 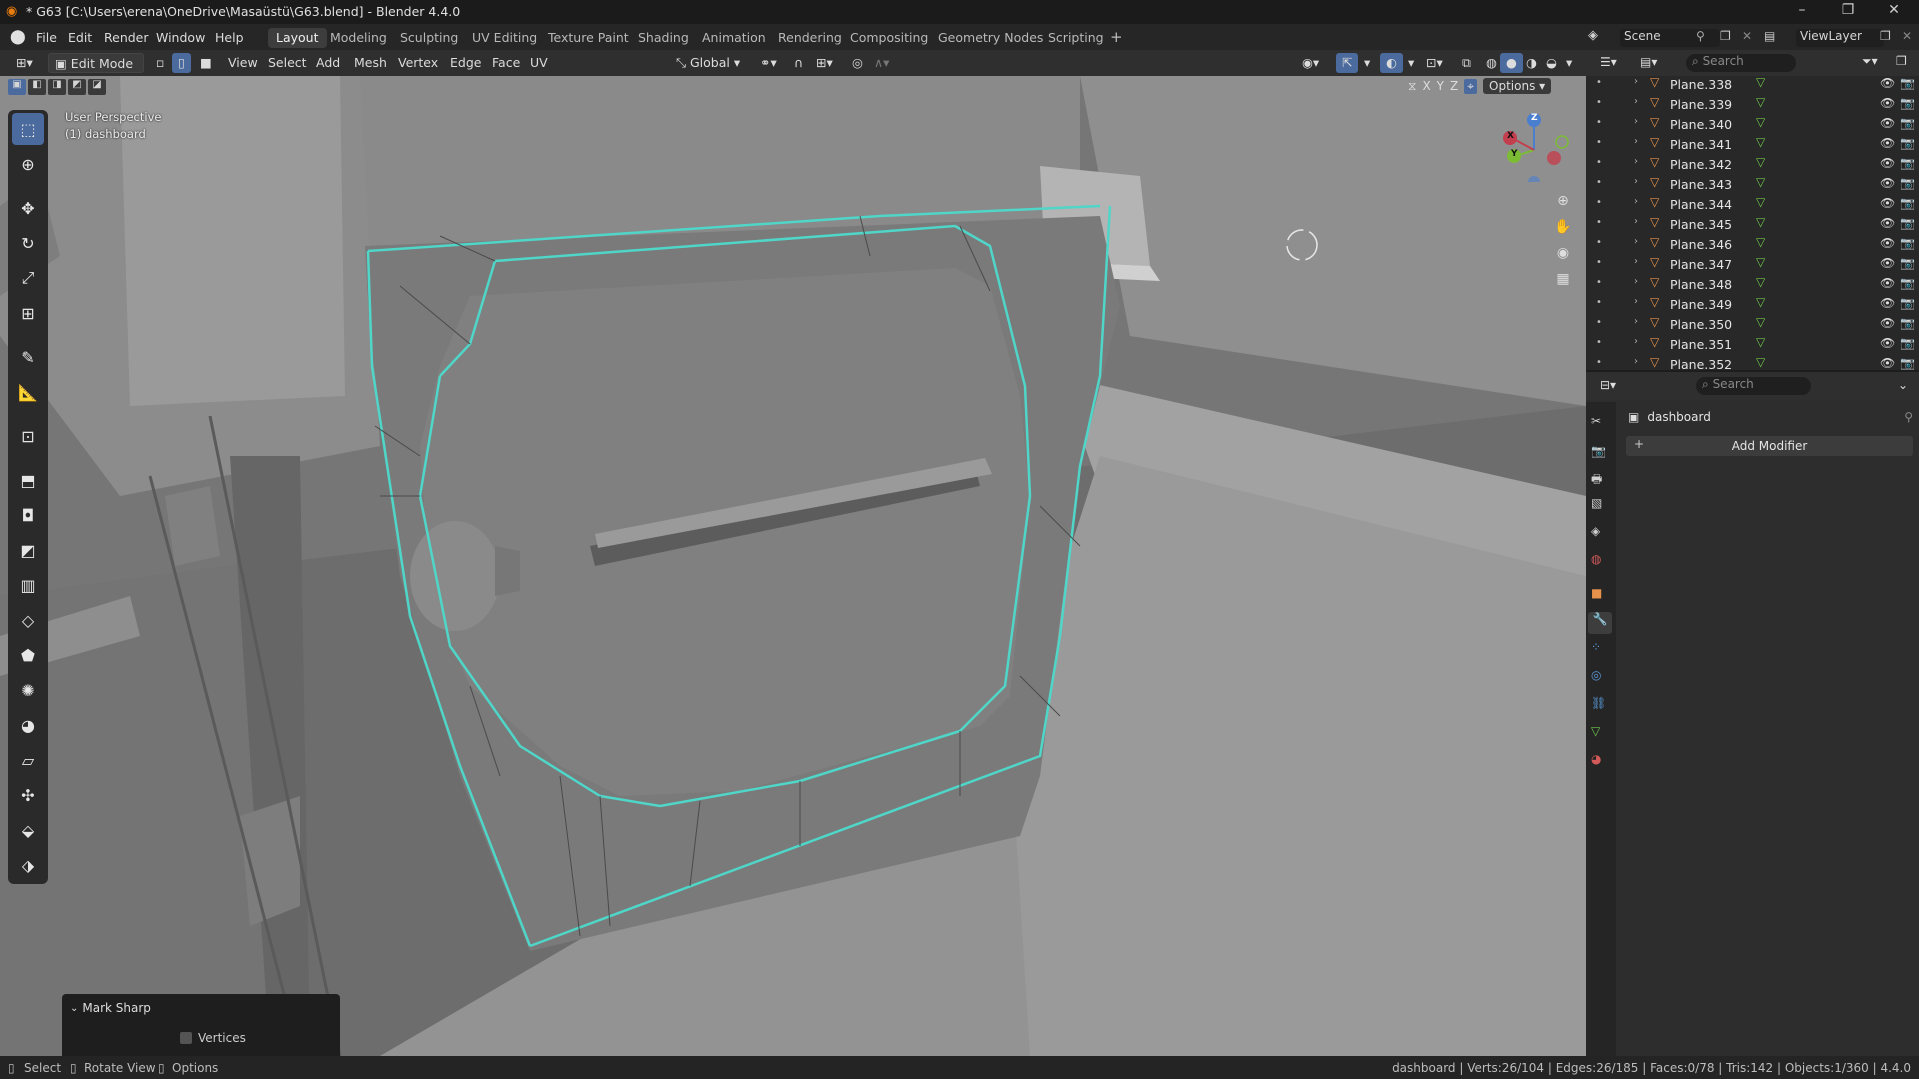 What do you see at coordinates (1517, 86) in the screenshot?
I see `options-dropdown: Options ▾` at bounding box center [1517, 86].